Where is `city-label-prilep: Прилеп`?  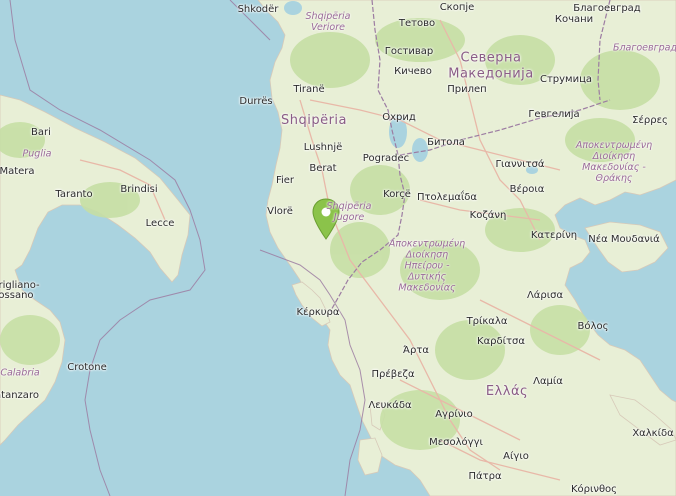
city-label-prilep: Прилеп is located at coordinates (467, 89).